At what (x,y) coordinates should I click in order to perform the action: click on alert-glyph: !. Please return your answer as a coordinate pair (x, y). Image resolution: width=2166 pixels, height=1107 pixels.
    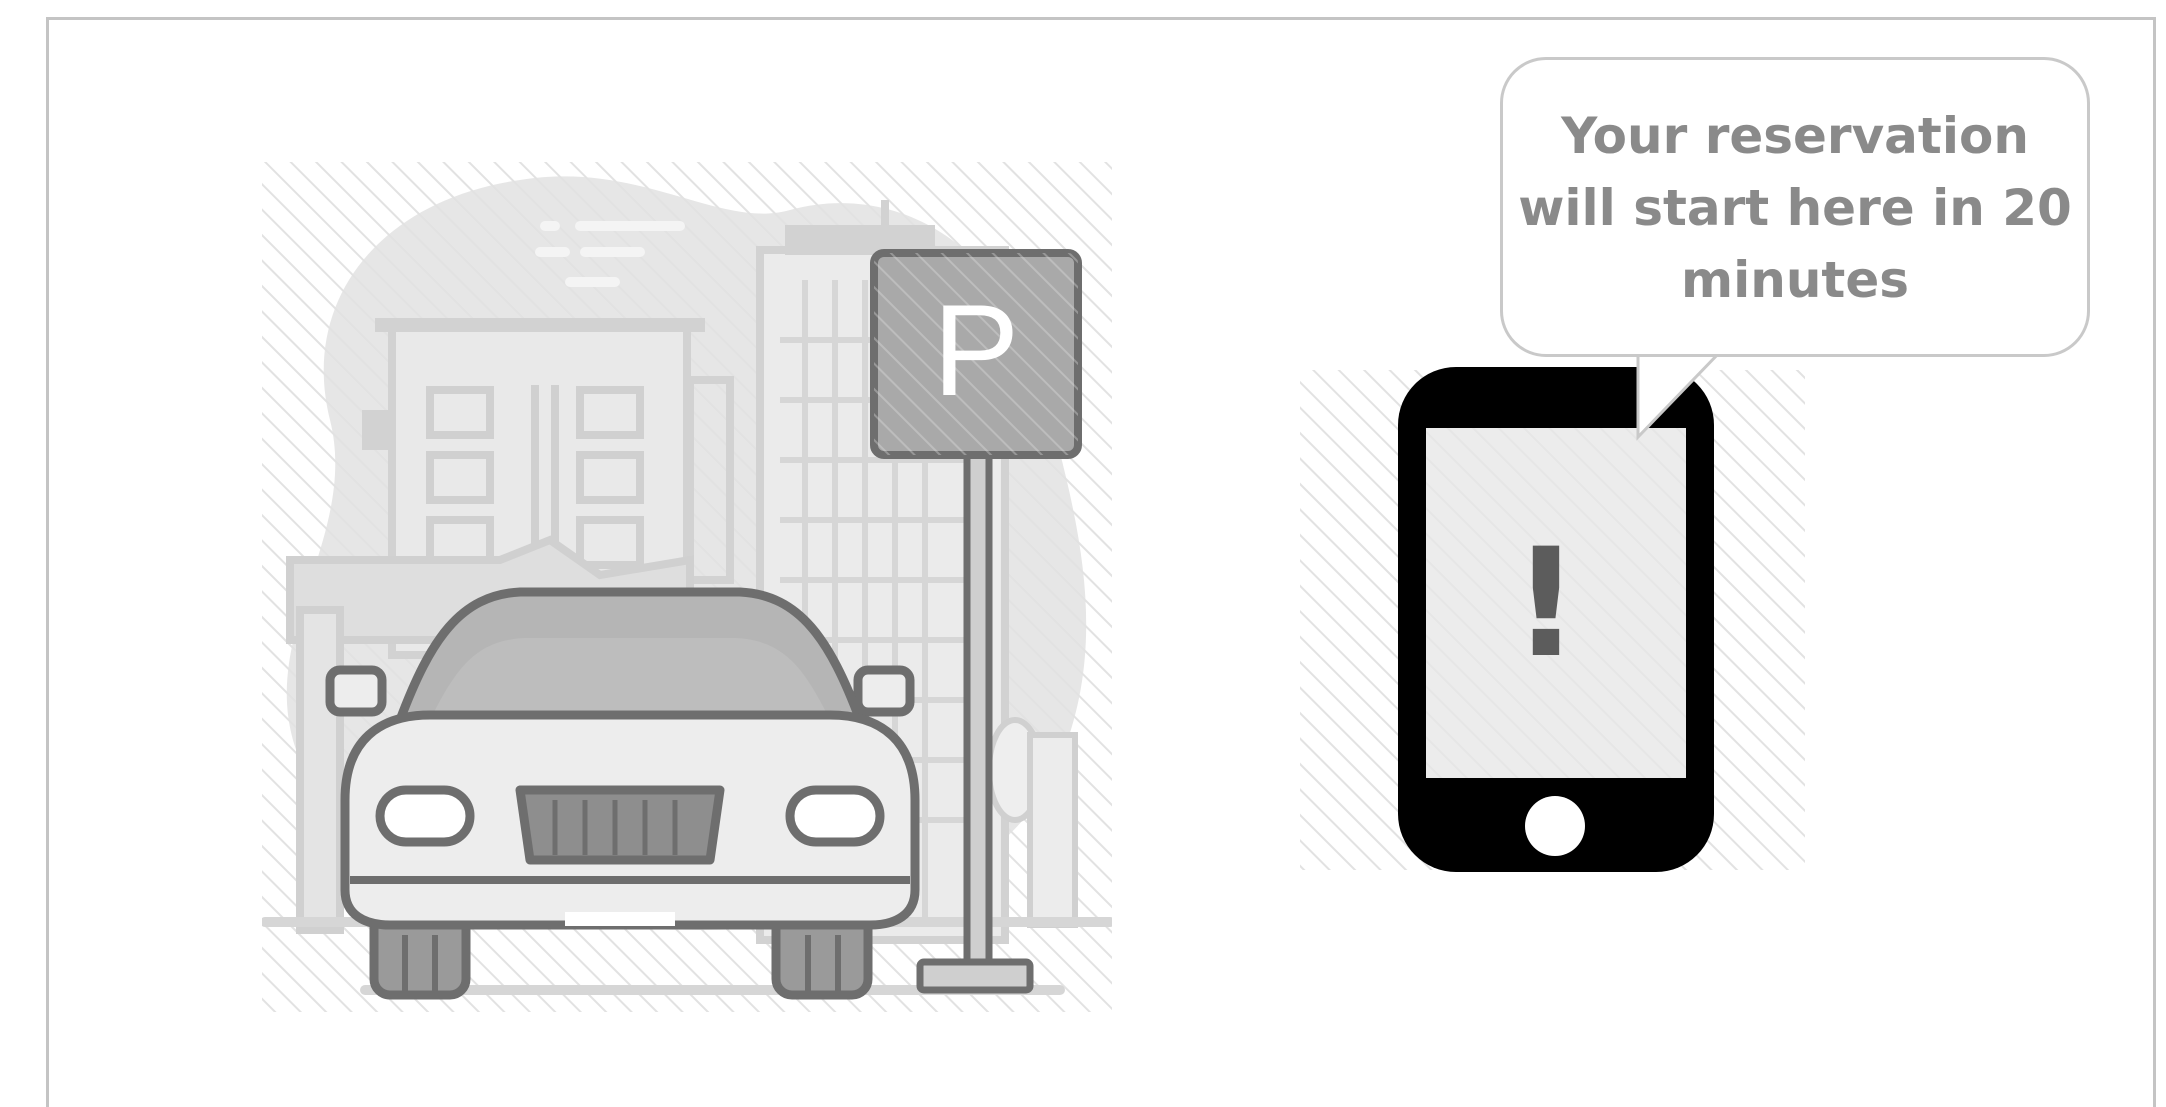
    Looking at the image, I should click on (1546, 604).